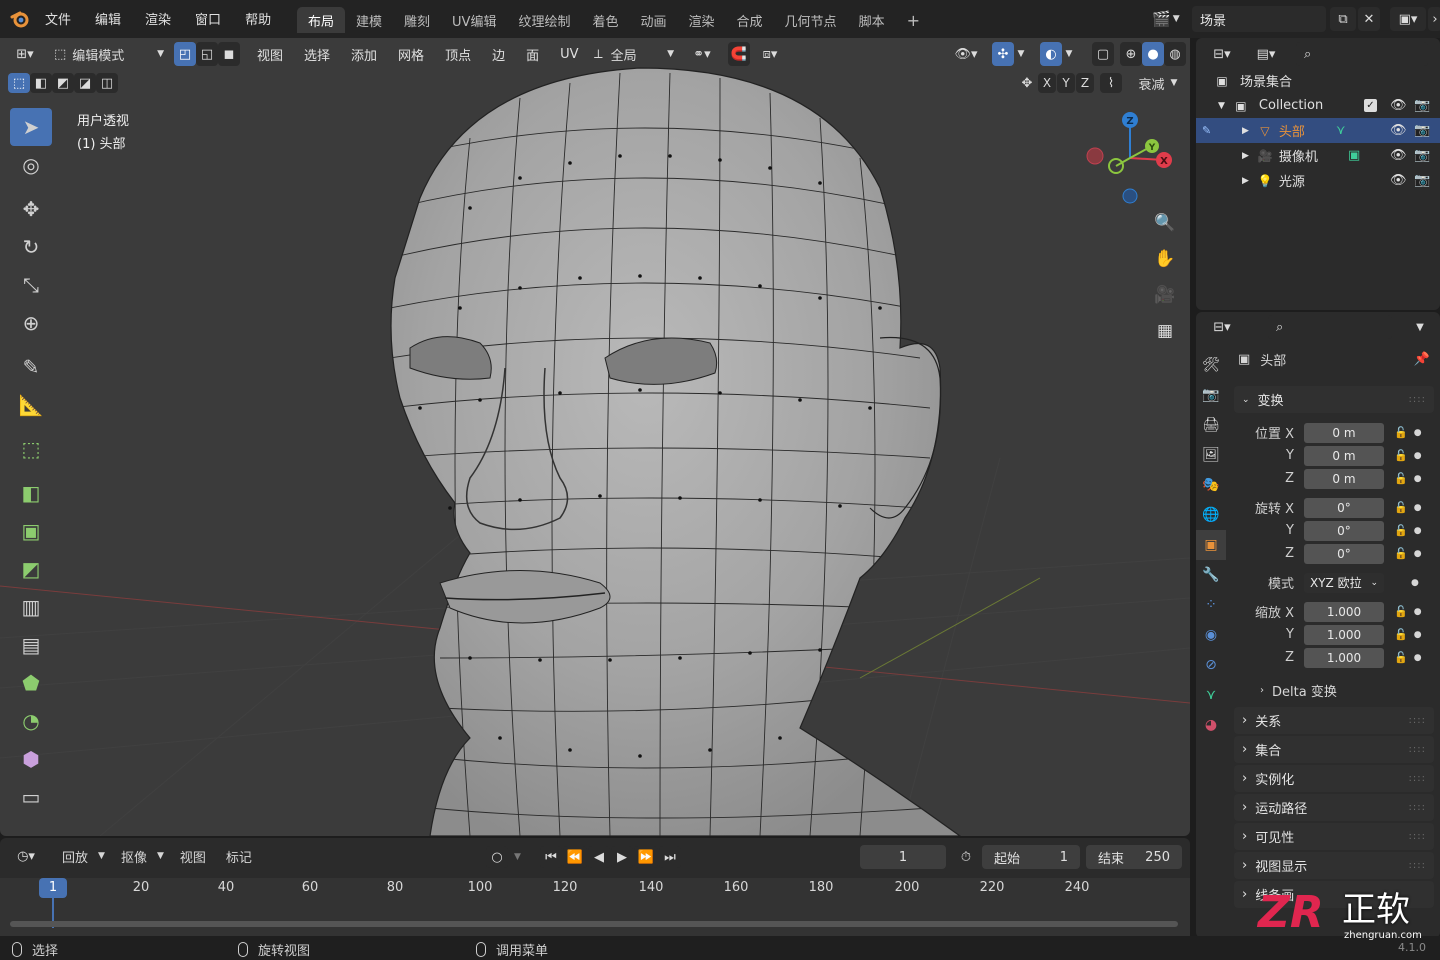 This screenshot has height=960, width=1440. Describe the element at coordinates (270, 54) in the screenshot. I see `menu-view: 视图` at that location.